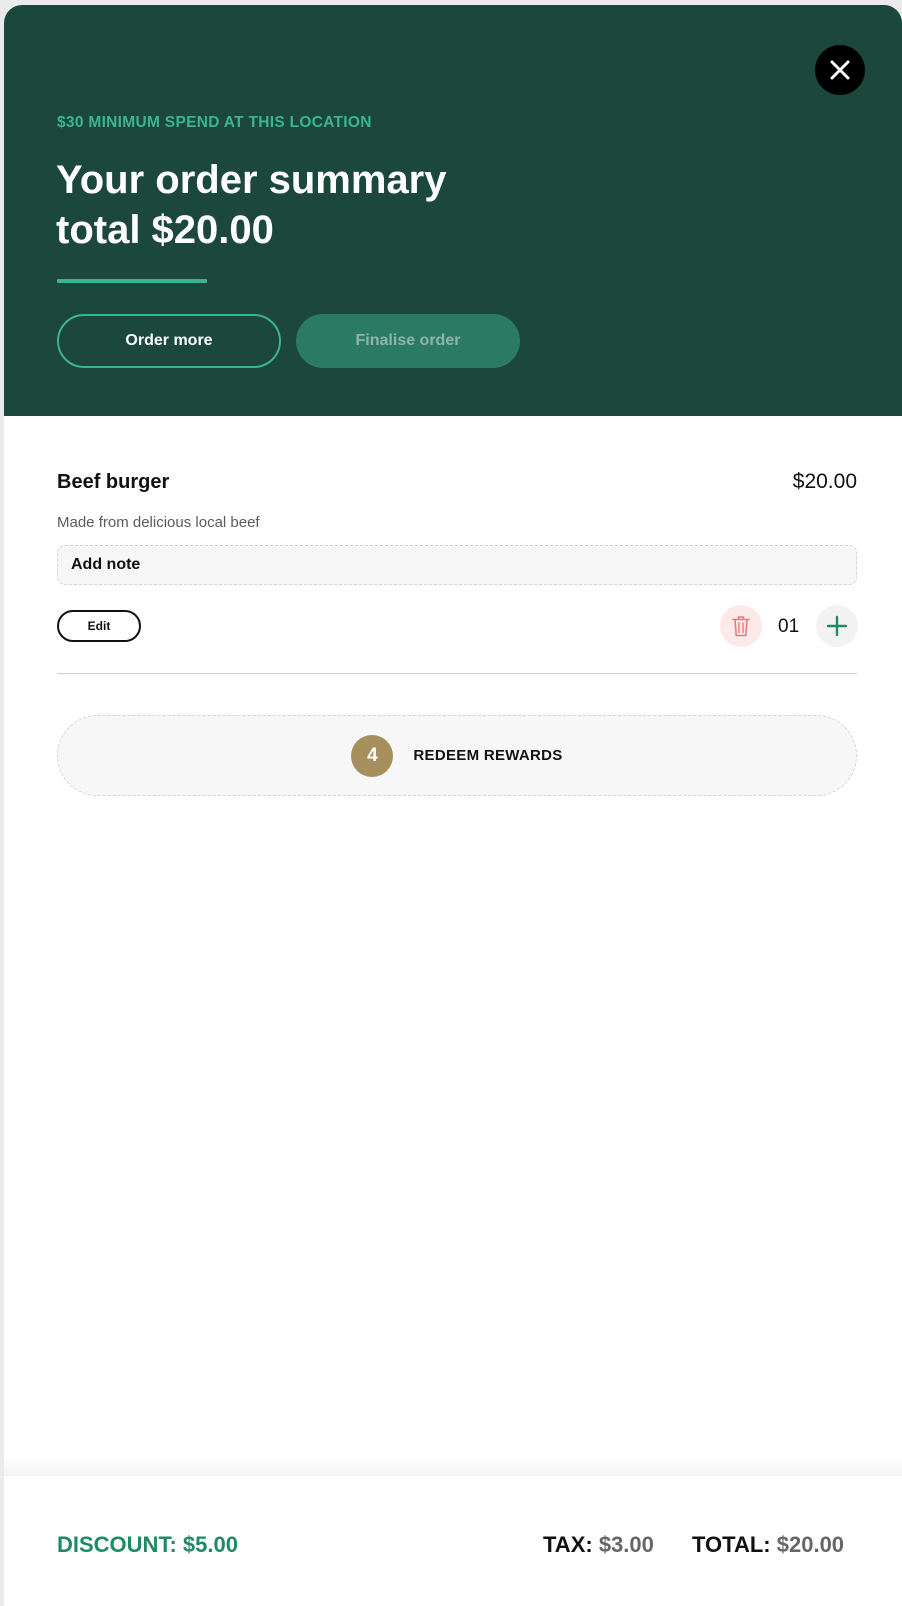 The image size is (902, 1606). I want to click on tax-value: $3.00, so click(626, 1544).